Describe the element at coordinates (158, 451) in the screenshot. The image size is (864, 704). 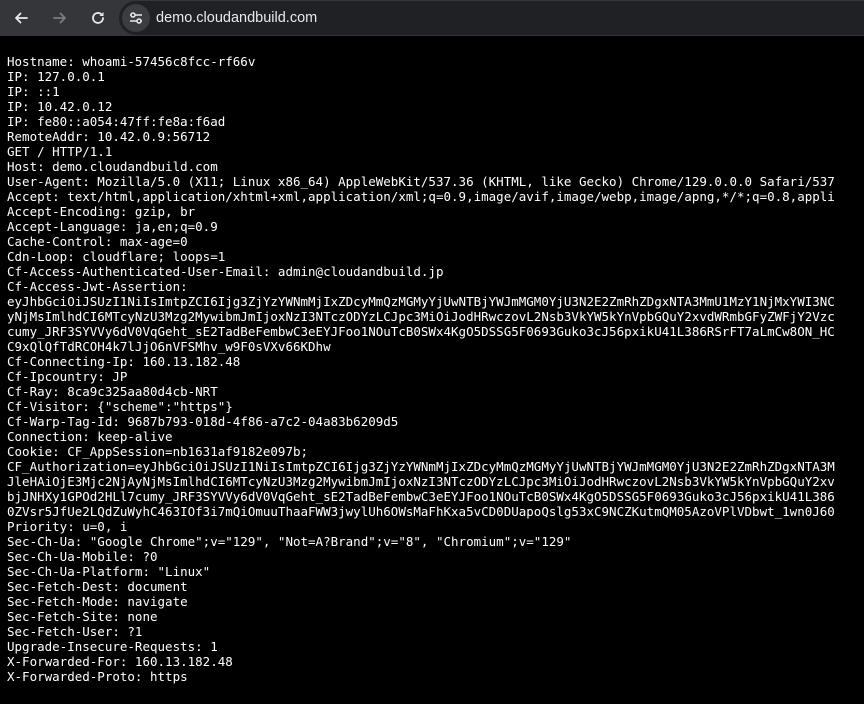
I see `response-line: Cookie: CF_AppSession=nb1631af9182e097b;` at that location.